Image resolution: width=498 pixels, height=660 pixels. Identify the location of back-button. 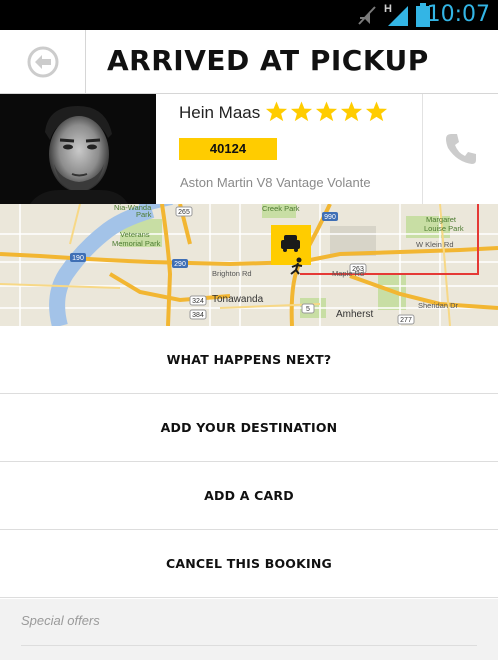
(43, 61).